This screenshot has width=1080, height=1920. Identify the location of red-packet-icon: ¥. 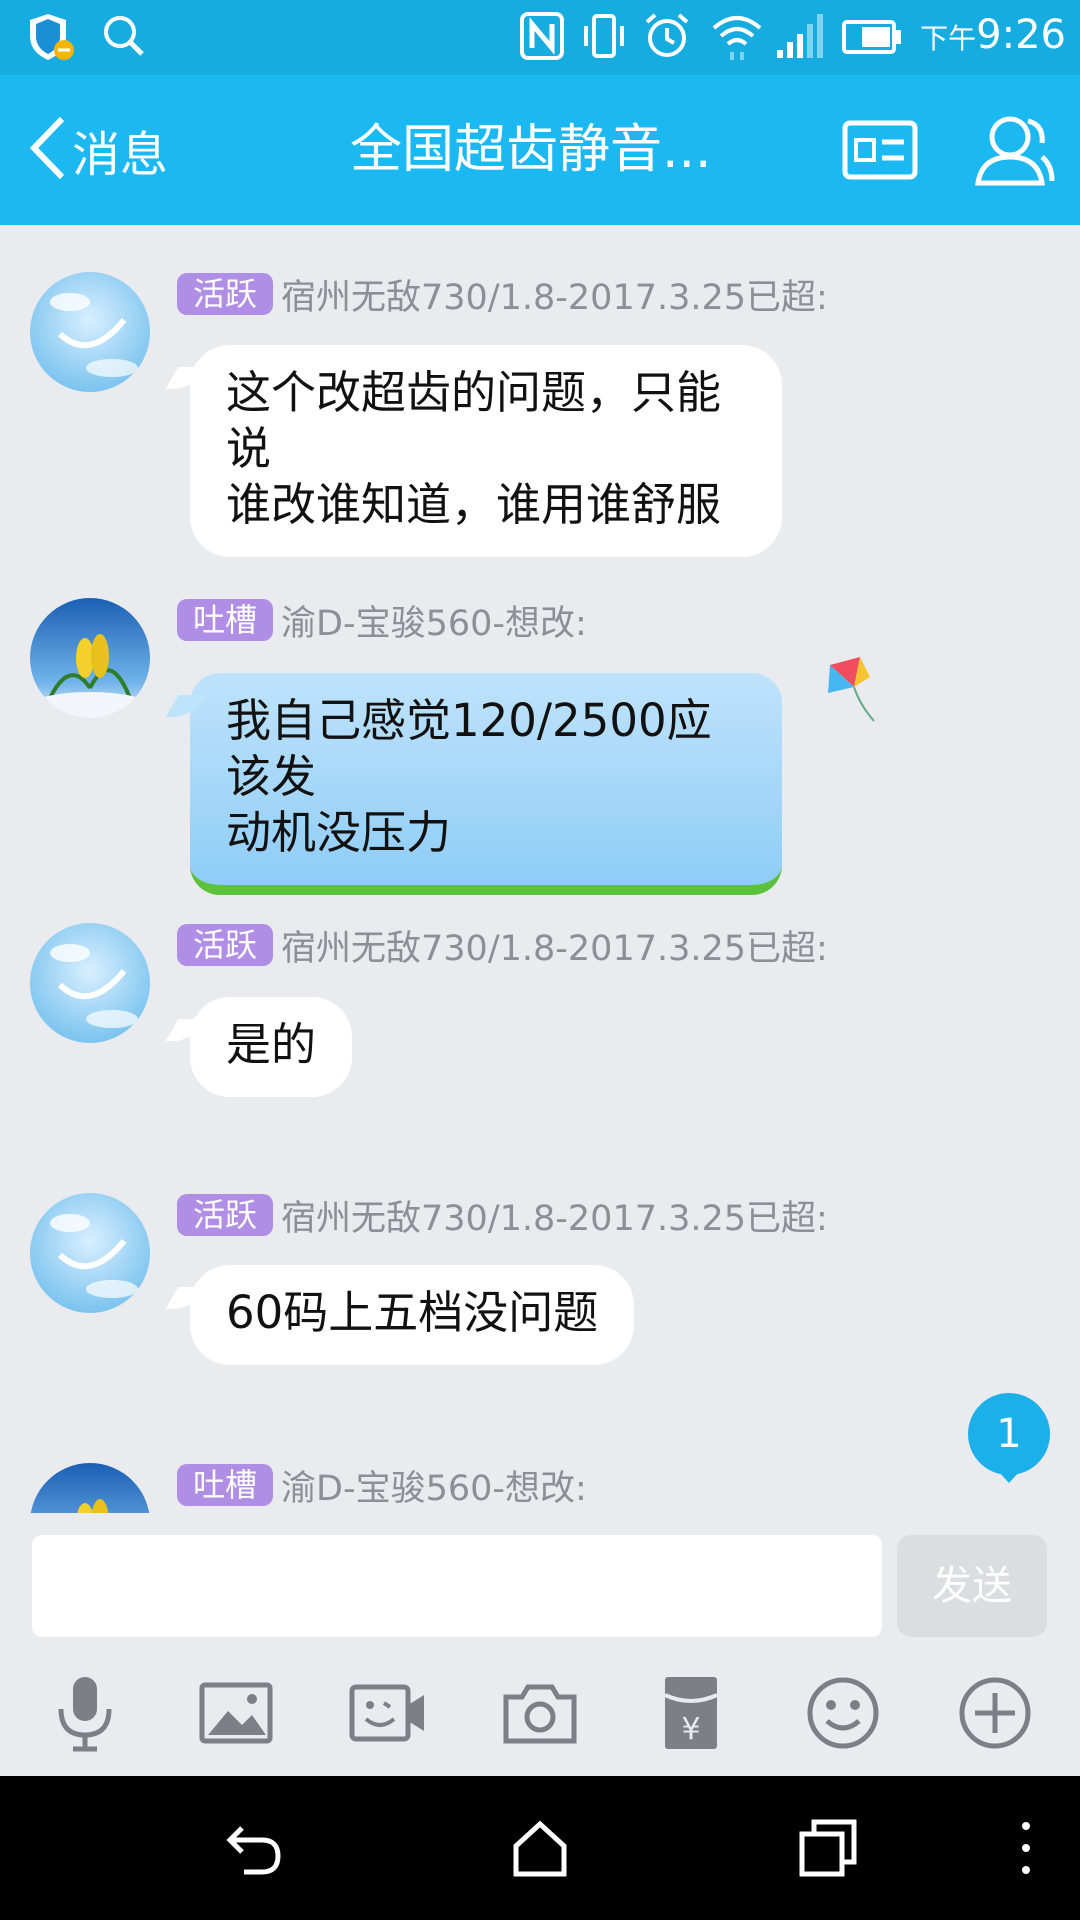
(691, 1713).